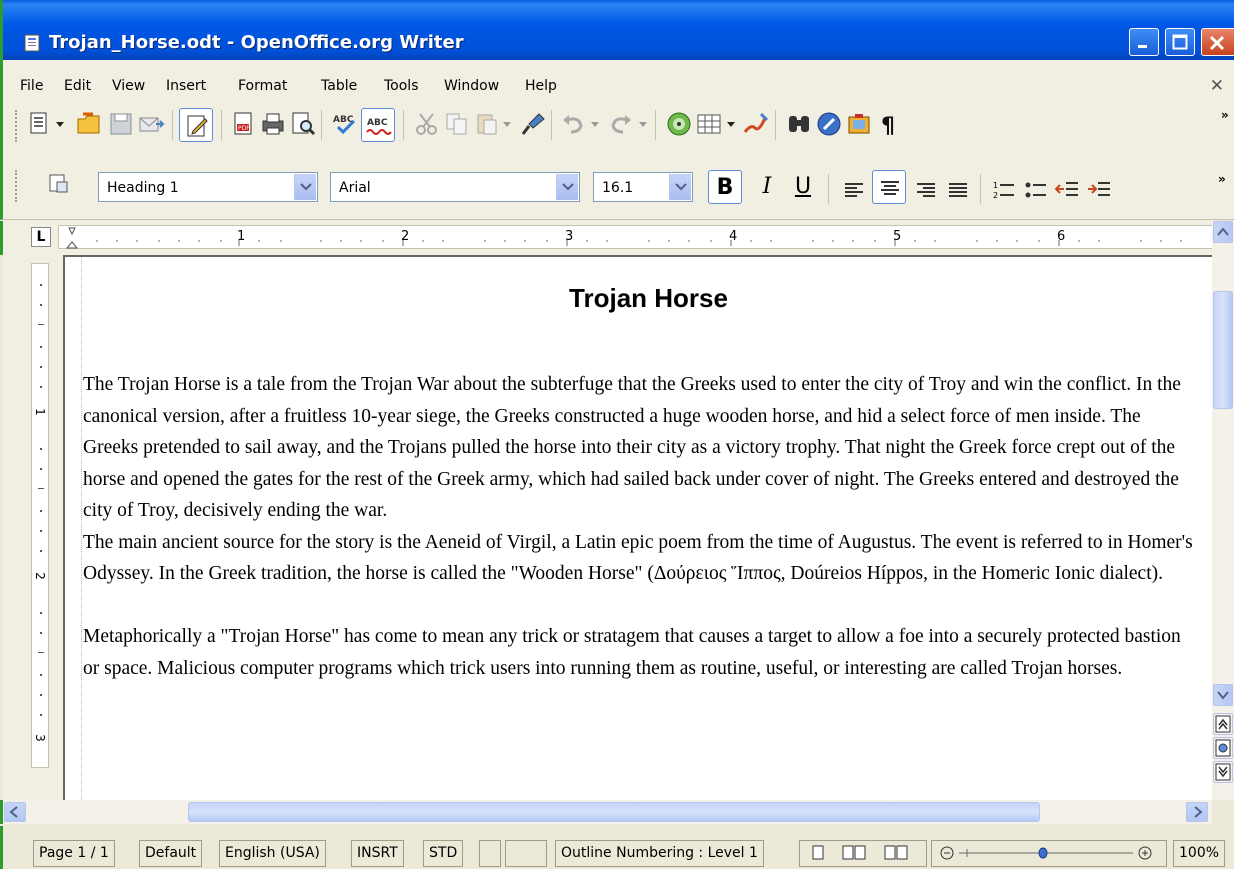 This screenshot has height=869, width=1234. I want to click on menu-format: Format, so click(262, 86).